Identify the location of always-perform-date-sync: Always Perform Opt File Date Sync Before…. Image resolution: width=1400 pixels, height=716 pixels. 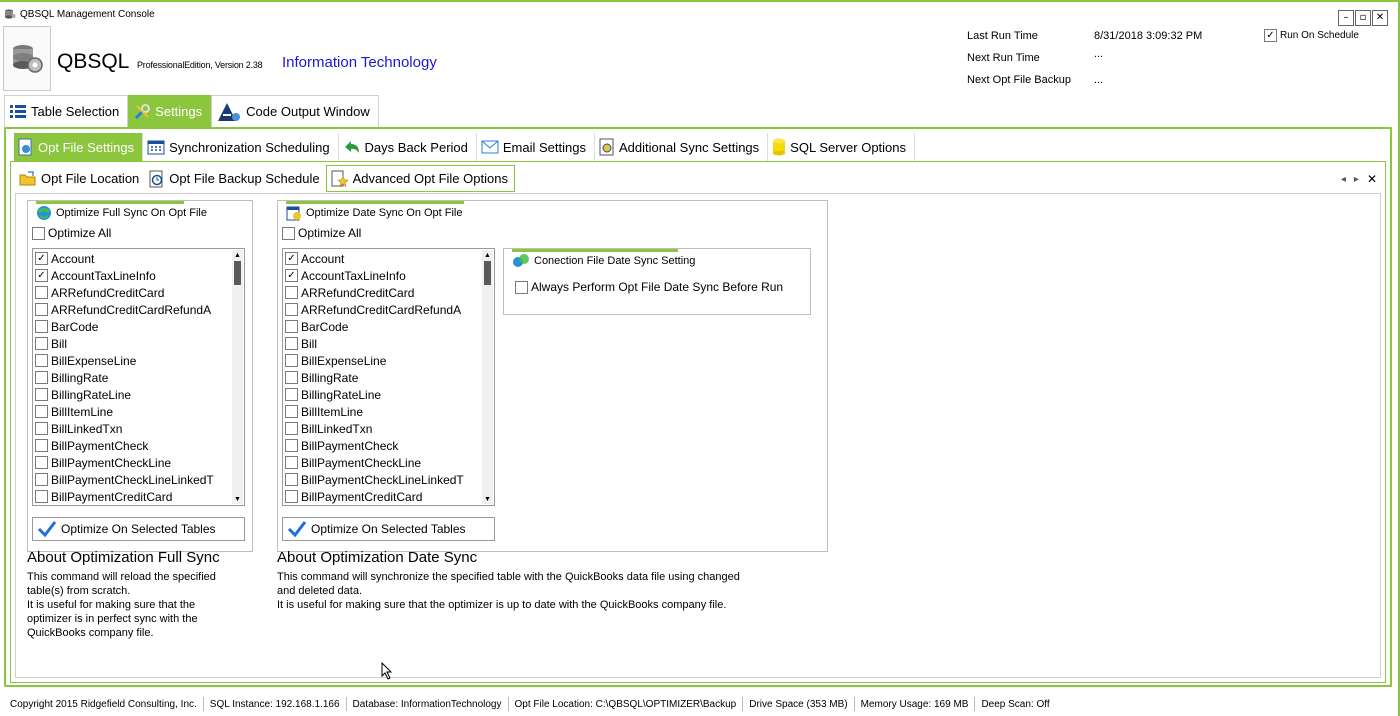
(649, 287).